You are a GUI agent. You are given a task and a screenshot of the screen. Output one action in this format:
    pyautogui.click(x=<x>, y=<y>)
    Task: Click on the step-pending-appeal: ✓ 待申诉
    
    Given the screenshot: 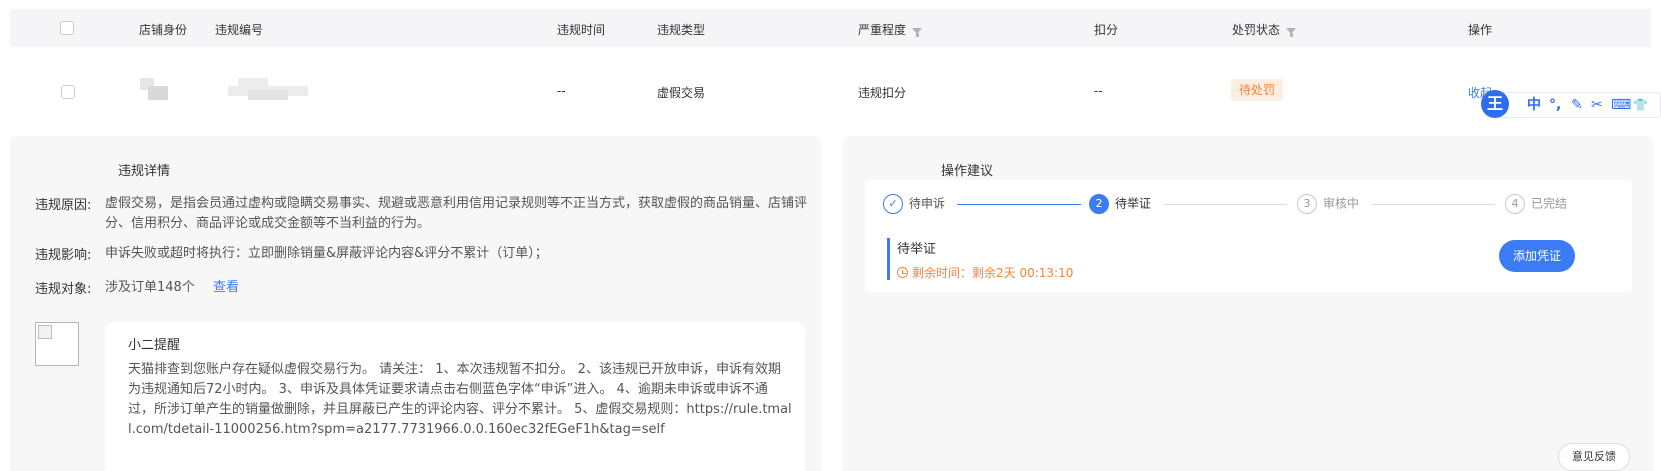 What is the action you would take?
    pyautogui.click(x=914, y=204)
    